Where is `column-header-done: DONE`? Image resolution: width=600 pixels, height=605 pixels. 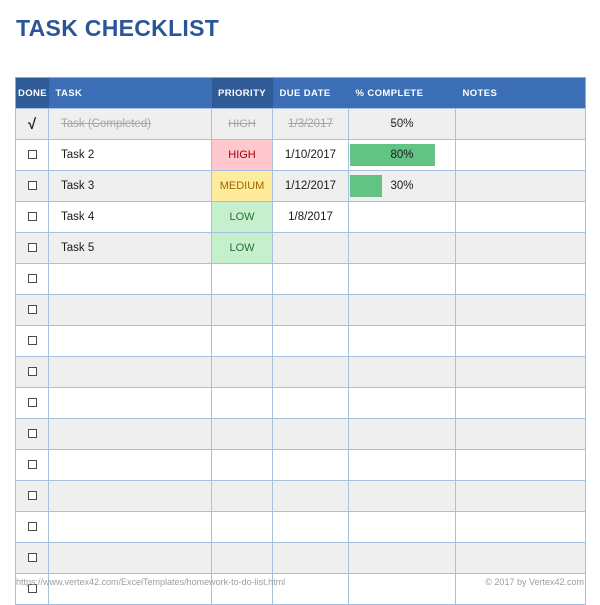 column-header-done: DONE is located at coordinates (32, 93).